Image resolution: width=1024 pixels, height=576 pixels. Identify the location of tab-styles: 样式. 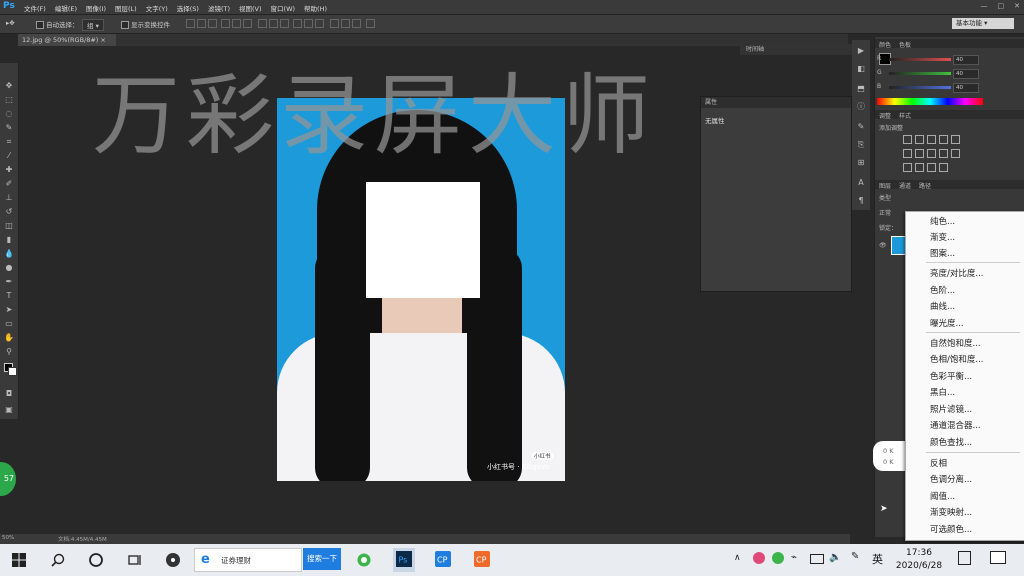
(905, 115).